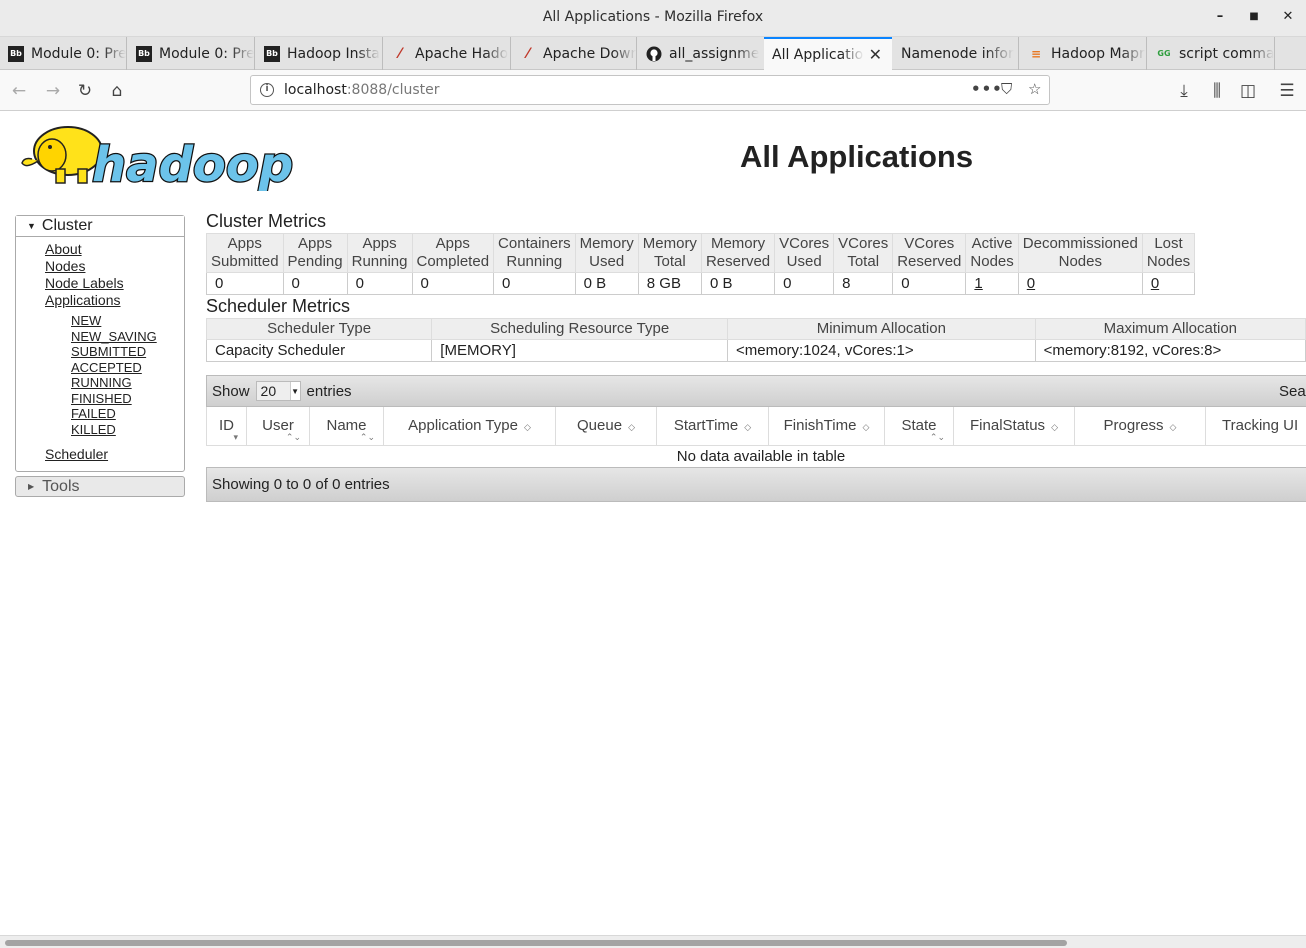 The width and height of the screenshot is (1306, 948). Describe the element at coordinates (127, 368) in the screenshot. I see `app-state-accepted: ACCEPTED` at that location.